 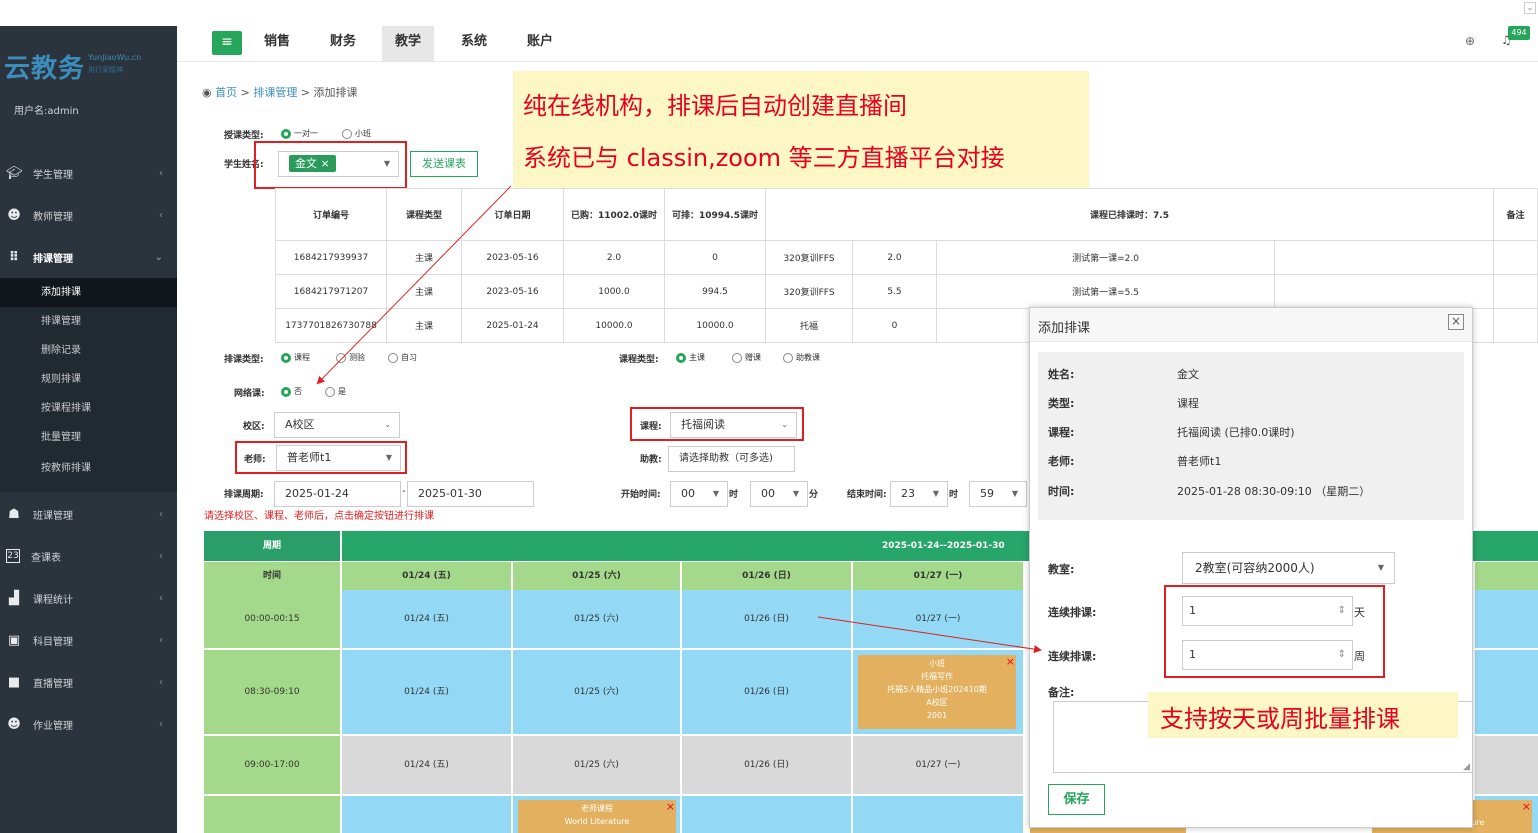 What do you see at coordinates (312, 163) in the screenshot?
I see `student-tag: 金文 ×` at bounding box center [312, 163].